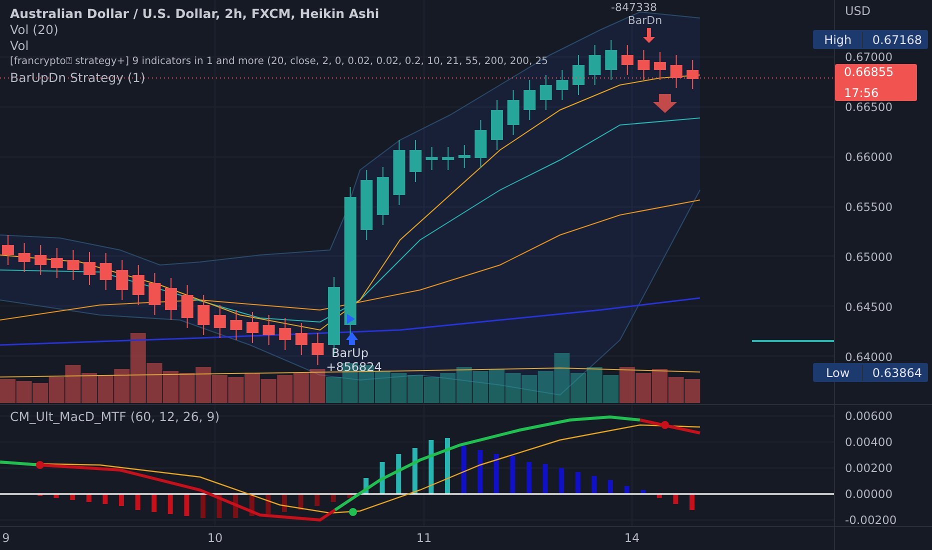 This screenshot has width=932, height=550. Describe the element at coordinates (78, 77) in the screenshot. I see `indicator-legend: BarUpDn Strategy (1)` at that location.